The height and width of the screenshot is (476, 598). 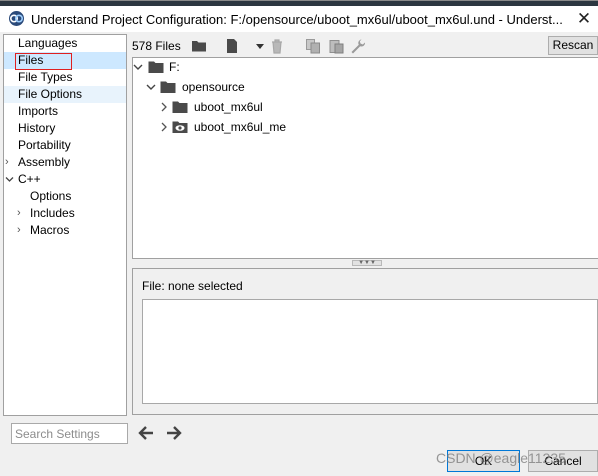 What do you see at coordinates (51, 196) in the screenshot?
I see `sidebar-item-label: Options` at bounding box center [51, 196].